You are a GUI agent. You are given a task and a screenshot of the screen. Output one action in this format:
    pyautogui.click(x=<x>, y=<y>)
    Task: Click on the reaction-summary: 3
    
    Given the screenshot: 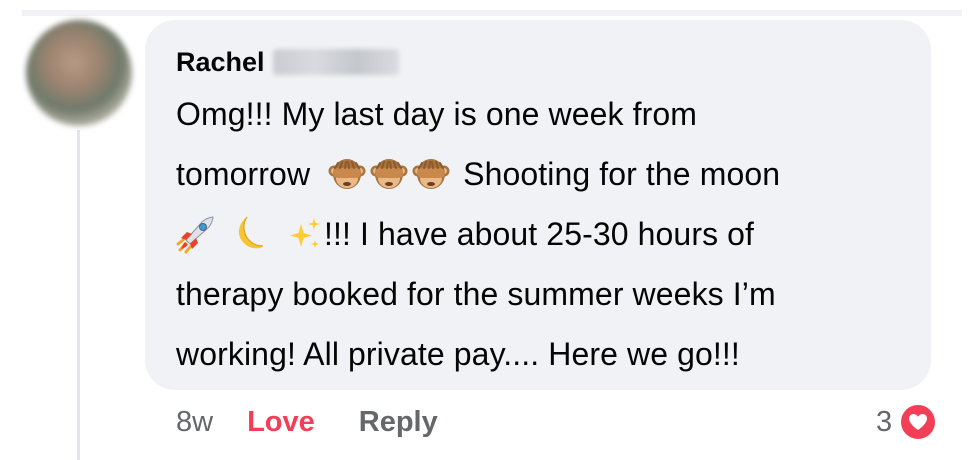 What is the action you would take?
    pyautogui.click(x=907, y=422)
    